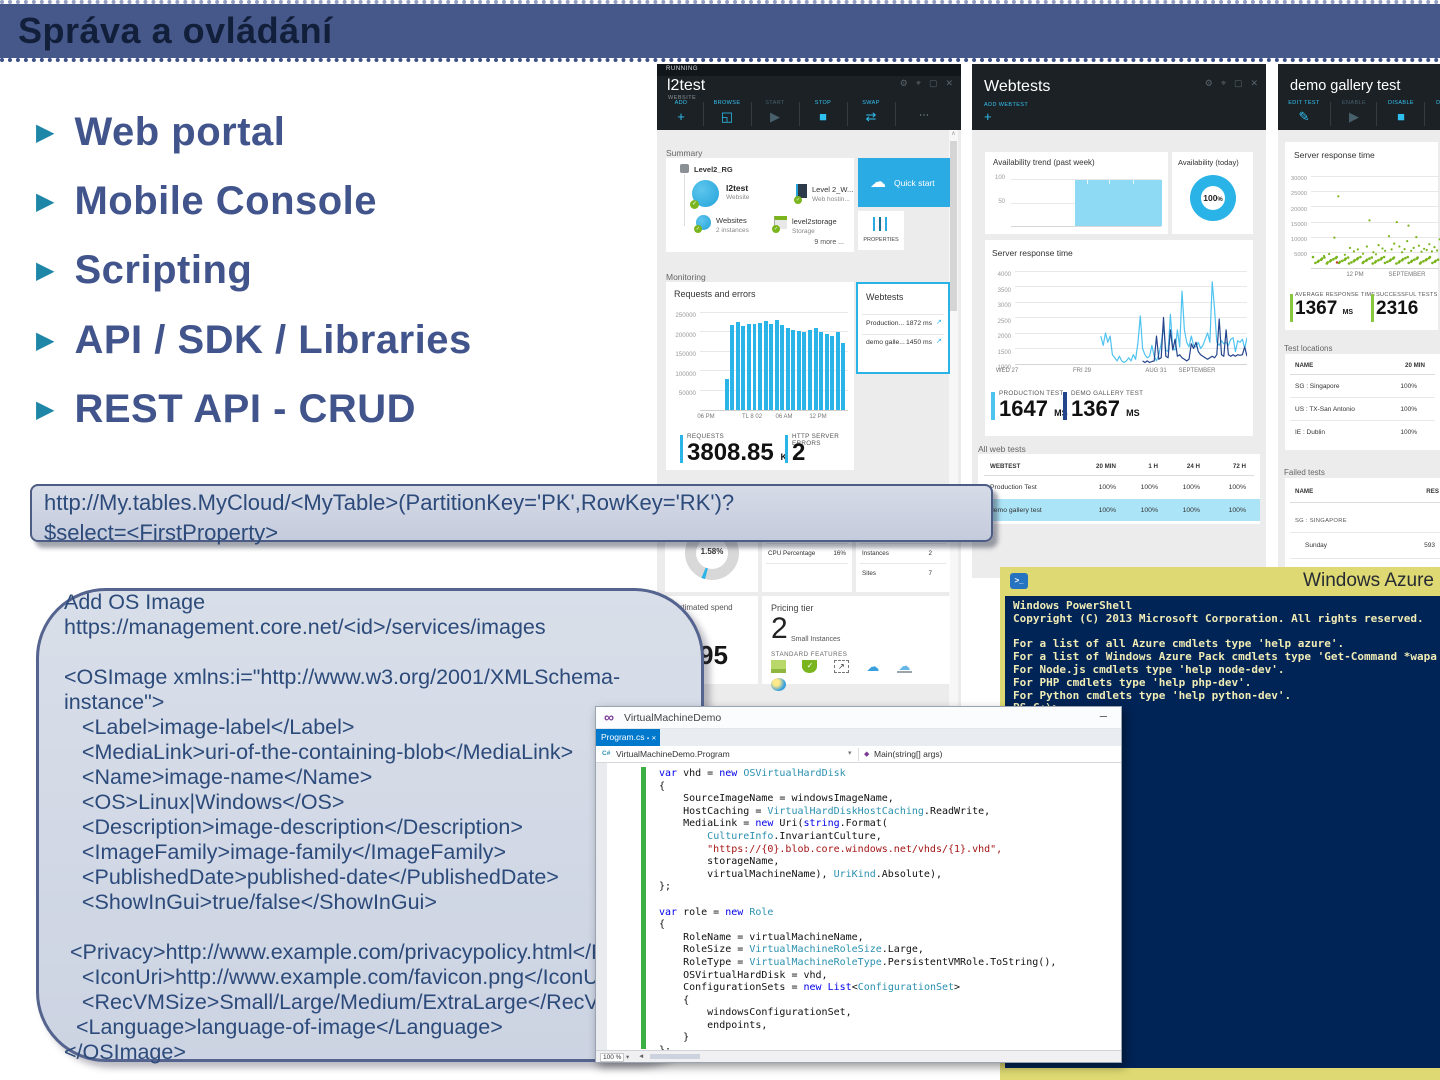 The width and height of the screenshot is (1440, 1080). Describe the element at coordinates (924, 115) in the screenshot. I see `more-commands-button: ⋯` at that location.